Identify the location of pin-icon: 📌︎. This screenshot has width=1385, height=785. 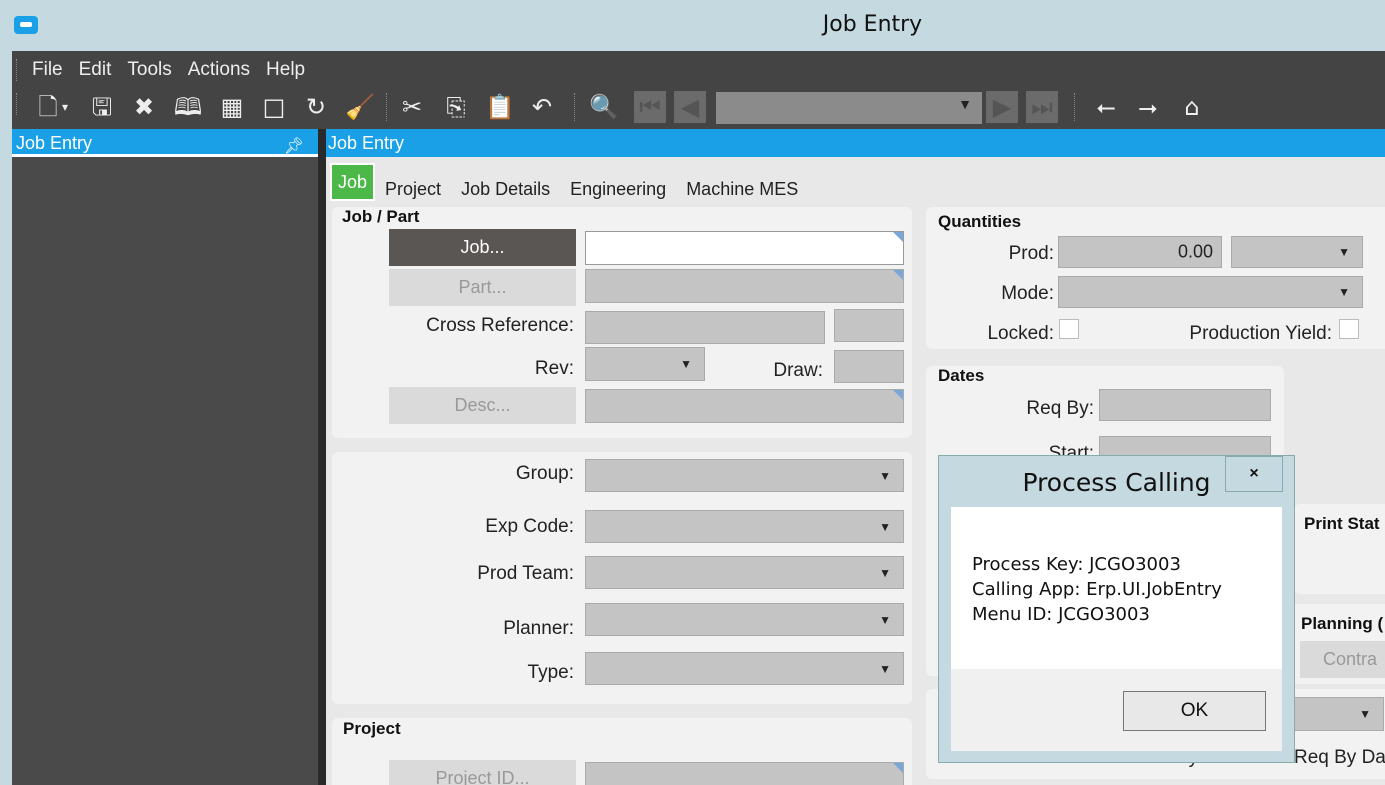
(294, 147).